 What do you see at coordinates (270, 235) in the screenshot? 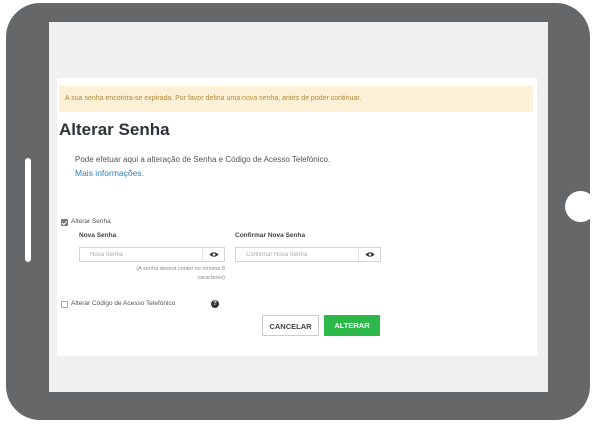
I see `confirm-password-label: Confirmar Nova Senha` at bounding box center [270, 235].